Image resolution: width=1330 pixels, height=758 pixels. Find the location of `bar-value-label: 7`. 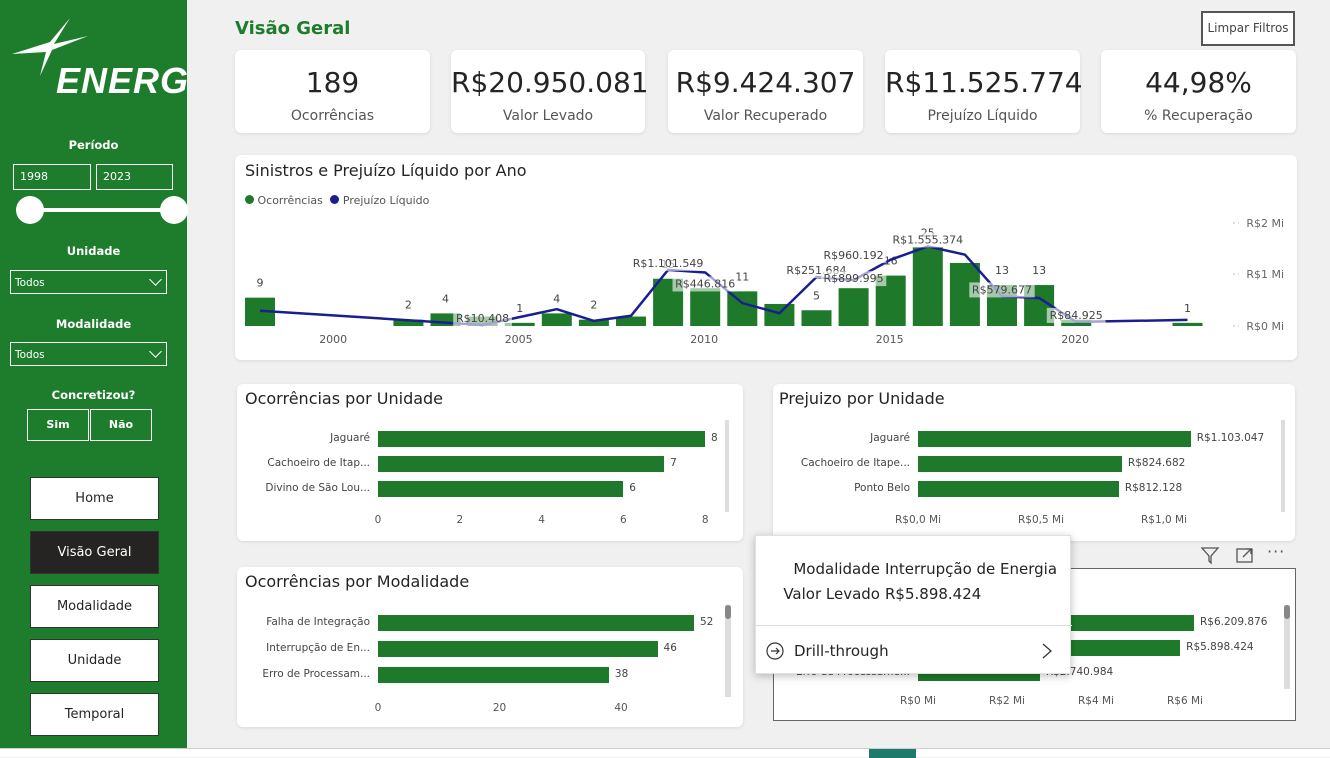

bar-value-label: 7 is located at coordinates (673, 463).